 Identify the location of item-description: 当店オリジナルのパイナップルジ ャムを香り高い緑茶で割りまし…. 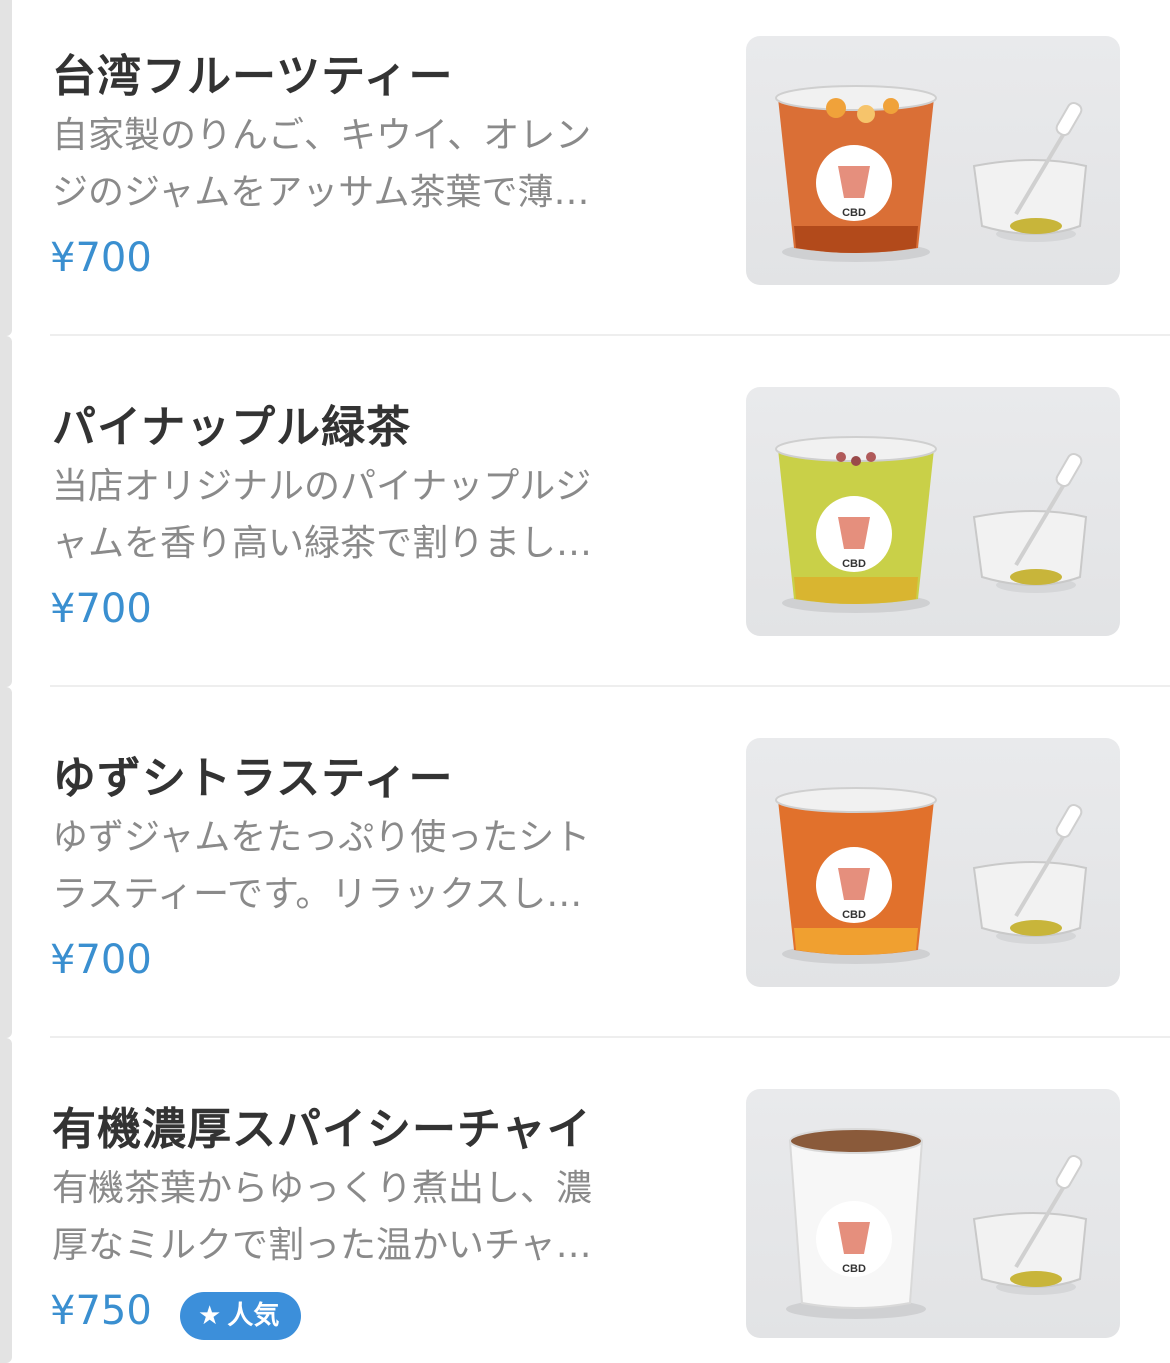
(362, 515).